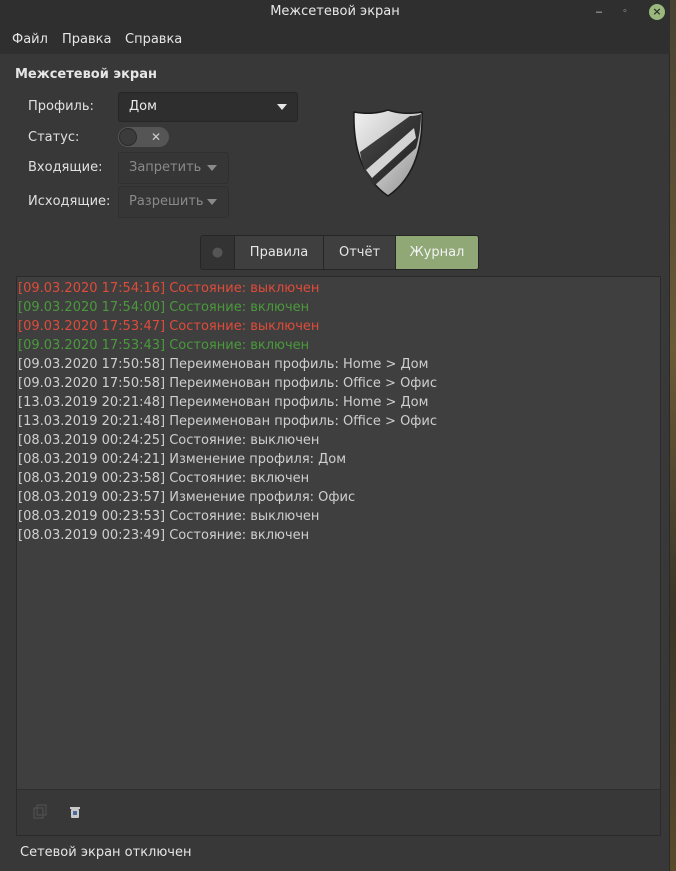 The width and height of the screenshot is (676, 871). Describe the element at coordinates (164, 478) in the screenshot. I see `log-entry: [08.03.2019 00:23:58] Состояние: включен` at that location.